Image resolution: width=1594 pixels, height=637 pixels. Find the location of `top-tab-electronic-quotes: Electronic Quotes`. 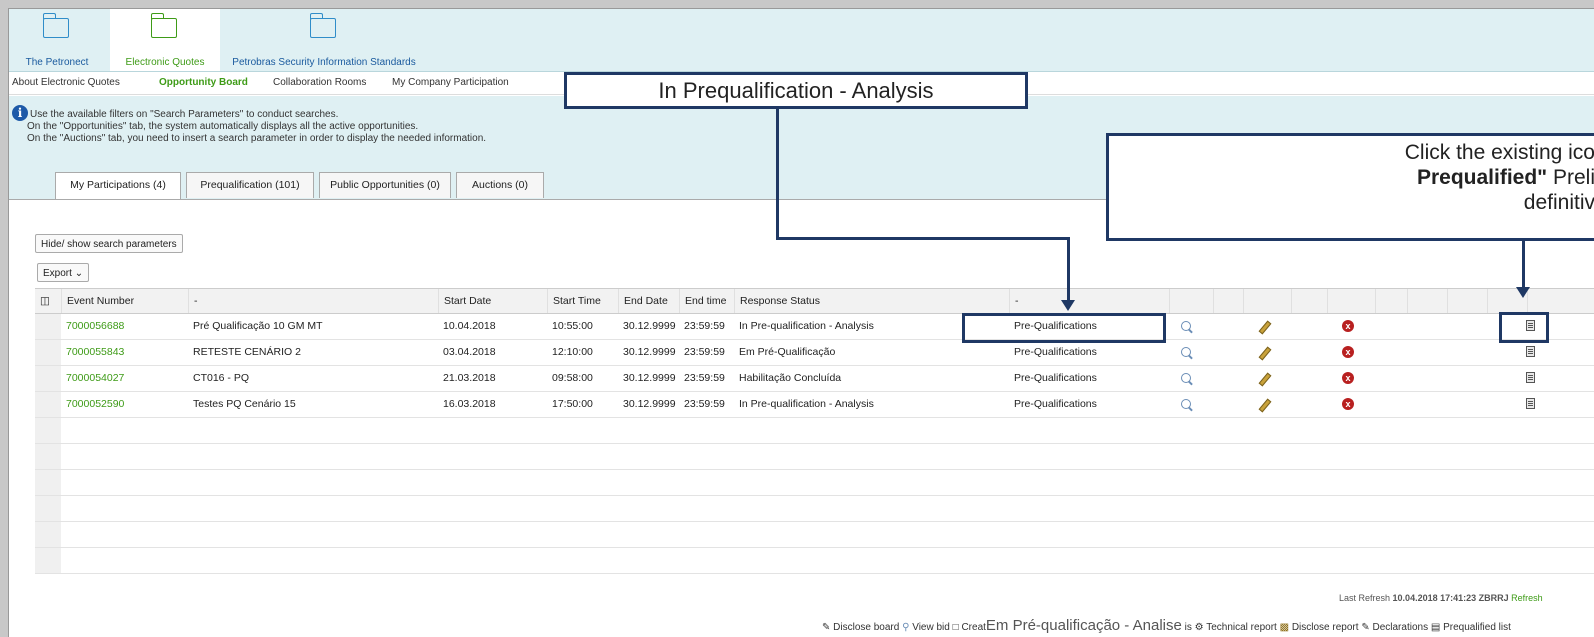

top-tab-electronic-quotes: Electronic Quotes is located at coordinates (165, 40).